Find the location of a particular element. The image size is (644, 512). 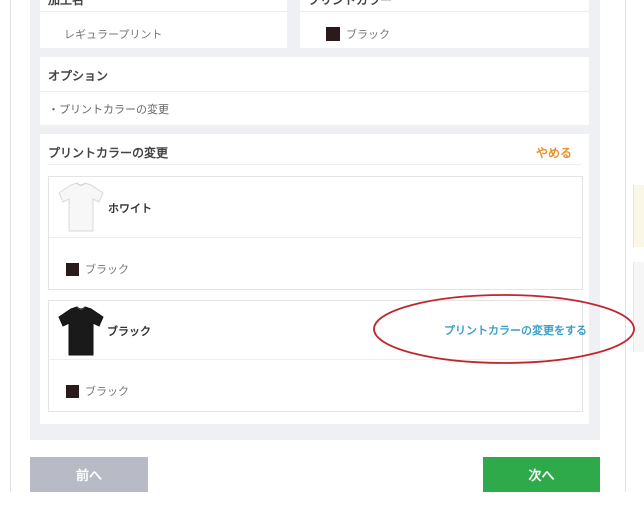

print-color-value-row: ブラック is located at coordinates (358, 34).